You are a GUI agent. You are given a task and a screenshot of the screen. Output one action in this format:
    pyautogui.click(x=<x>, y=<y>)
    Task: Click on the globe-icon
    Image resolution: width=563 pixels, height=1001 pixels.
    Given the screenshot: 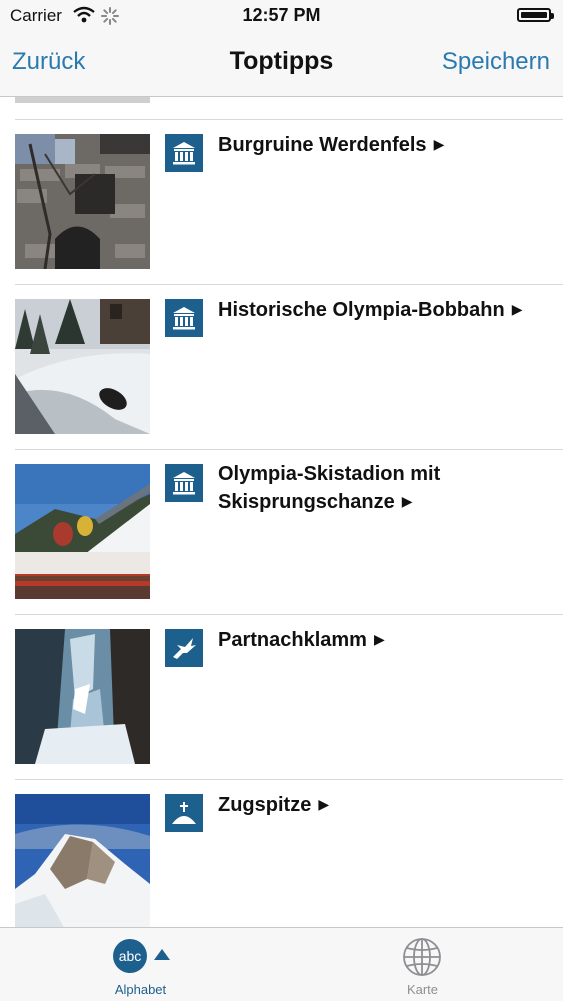 What is the action you would take?
    pyautogui.click(x=422, y=957)
    